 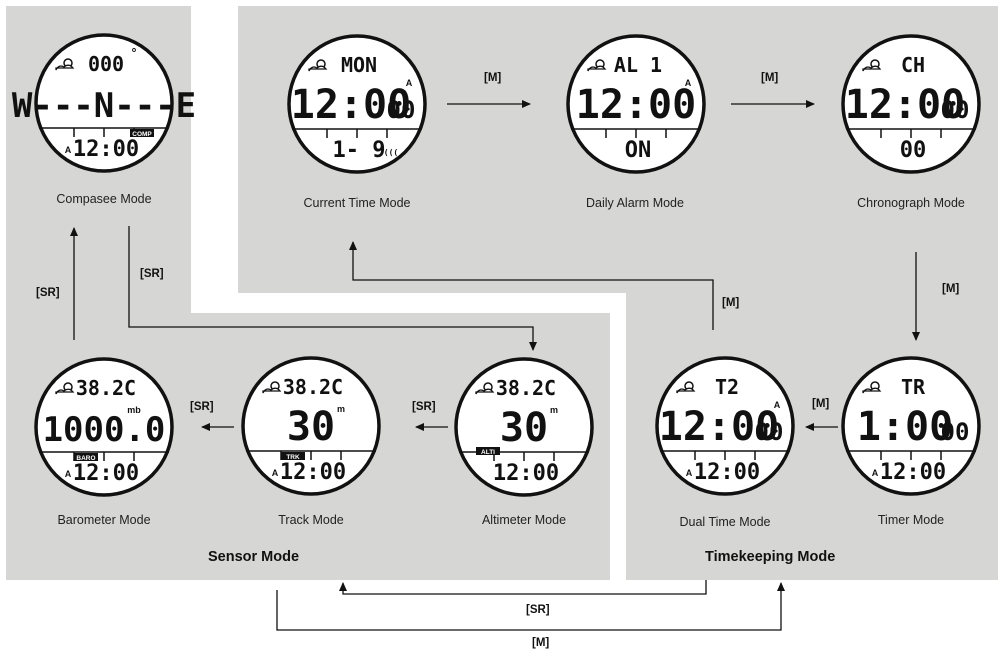 I want to click on key-label-compass-to-alti: [SR], so click(x=152, y=274).